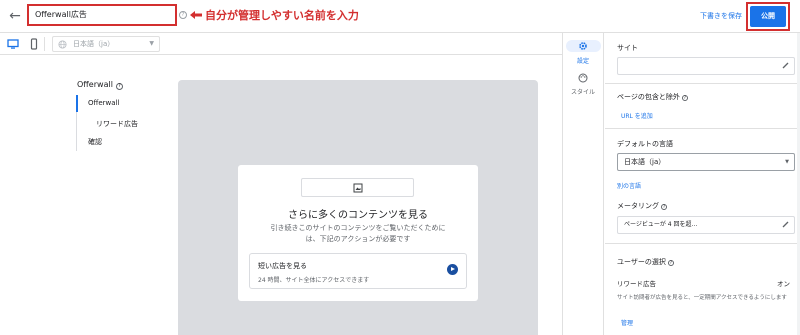 The height and width of the screenshot is (335, 800). I want to click on other-language-link: 別の言語, so click(629, 185).